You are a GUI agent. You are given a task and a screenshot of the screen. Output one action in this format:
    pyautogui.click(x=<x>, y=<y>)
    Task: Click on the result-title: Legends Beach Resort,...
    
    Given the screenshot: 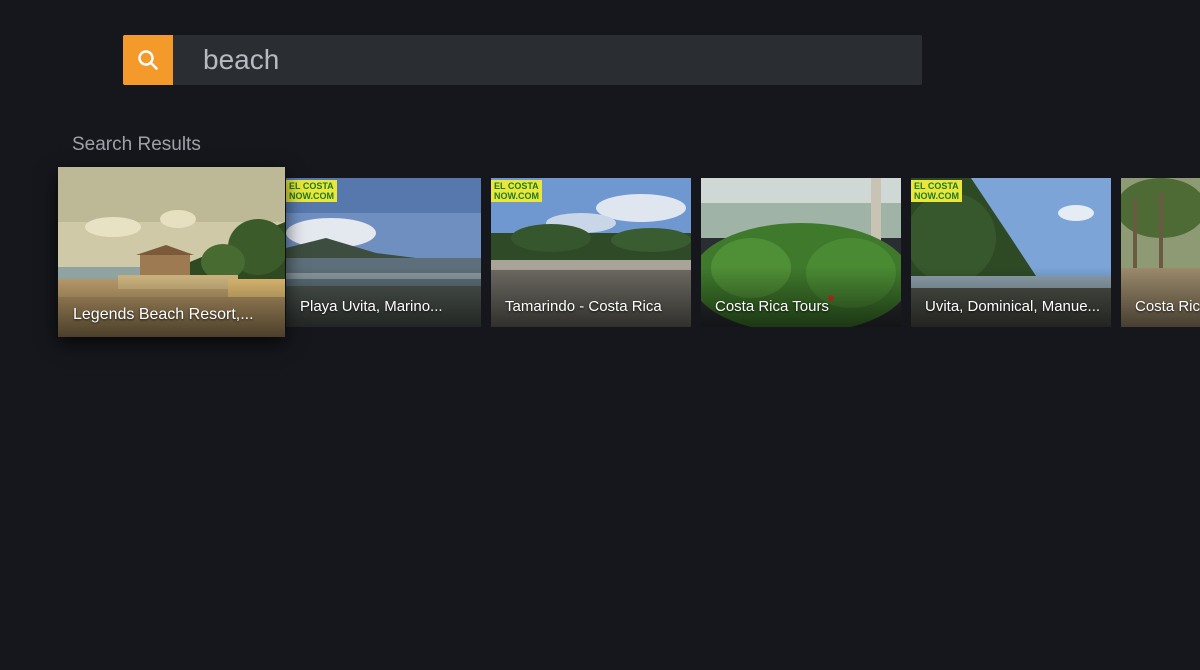 What is the action you would take?
    pyautogui.click(x=163, y=314)
    